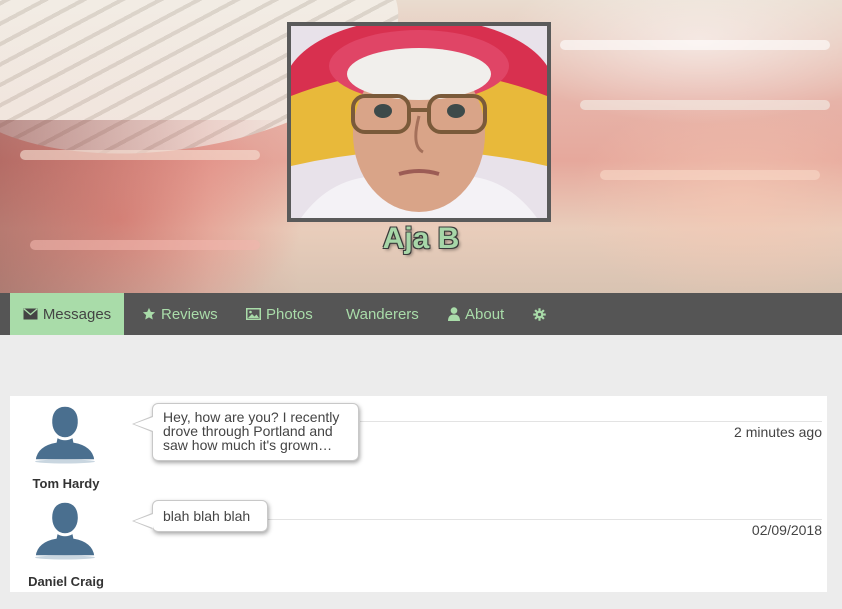 This screenshot has width=842, height=609. Describe the element at coordinates (189, 314) in the screenshot. I see `tab-reviews-label: Reviews` at that location.